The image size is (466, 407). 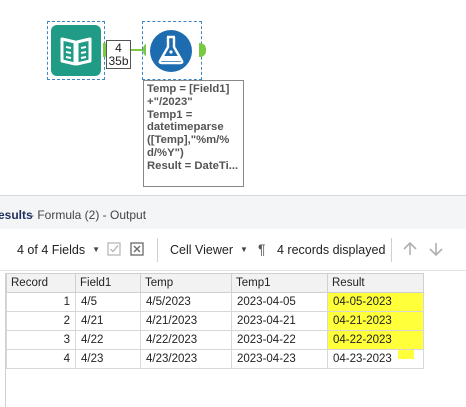 I want to click on temp1-cell: 2023-04-23, so click(x=279, y=359).